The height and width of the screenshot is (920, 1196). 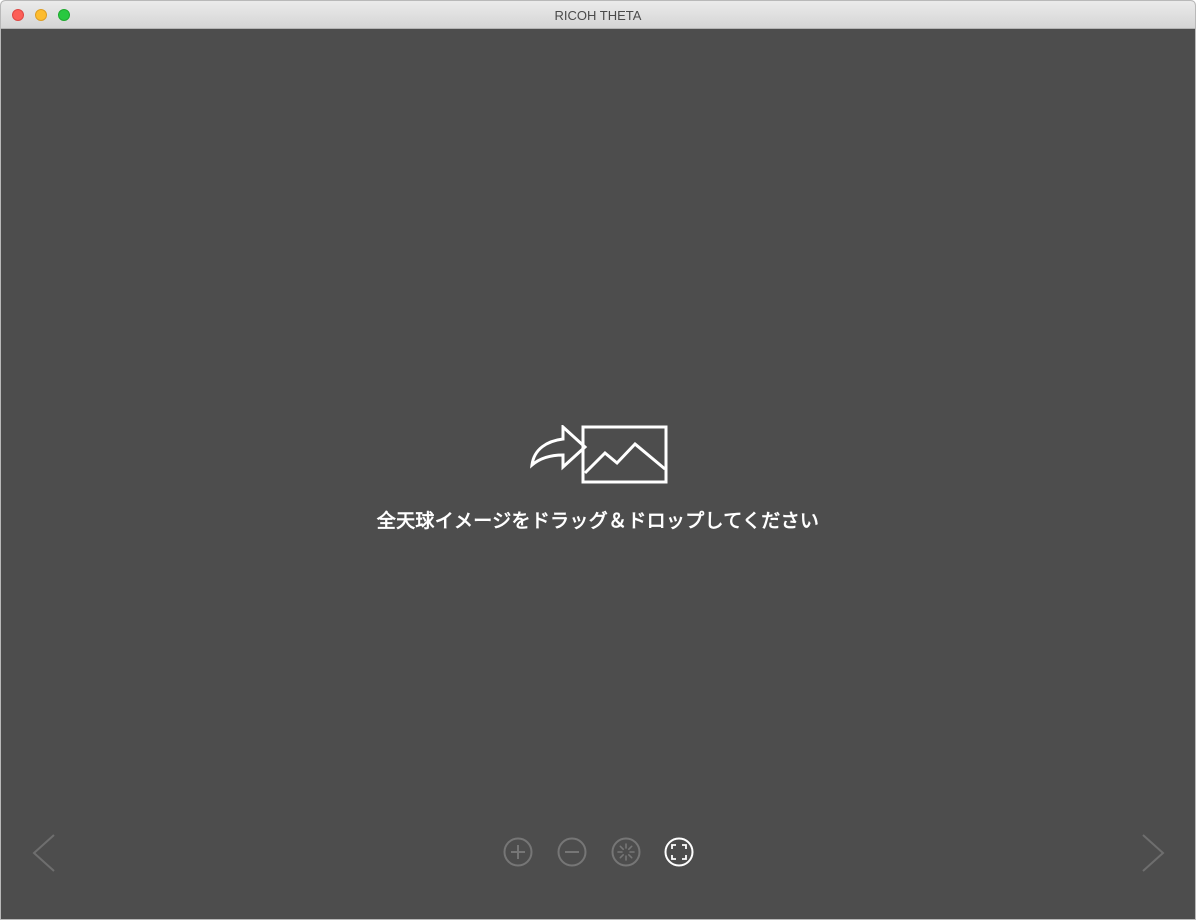 I want to click on zoom-out-button, so click(x=572, y=852).